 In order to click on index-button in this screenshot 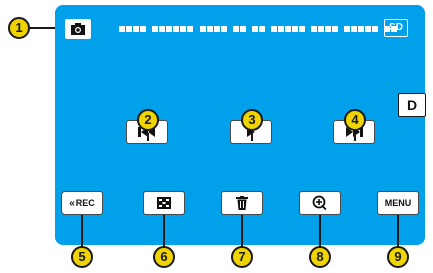, I will do `click(164, 203)`.